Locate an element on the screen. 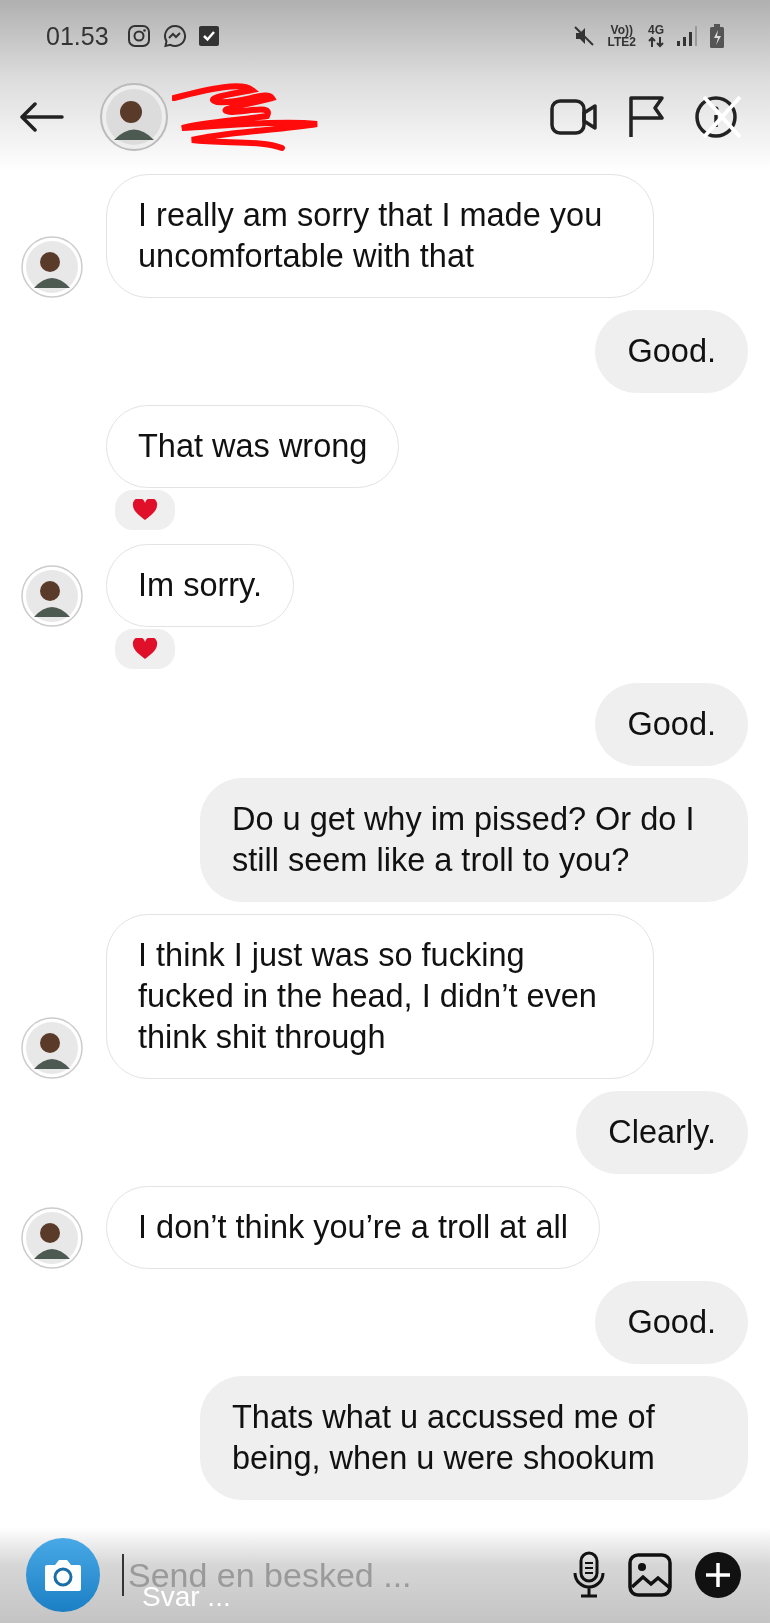  battery-icon is located at coordinates (717, 36).